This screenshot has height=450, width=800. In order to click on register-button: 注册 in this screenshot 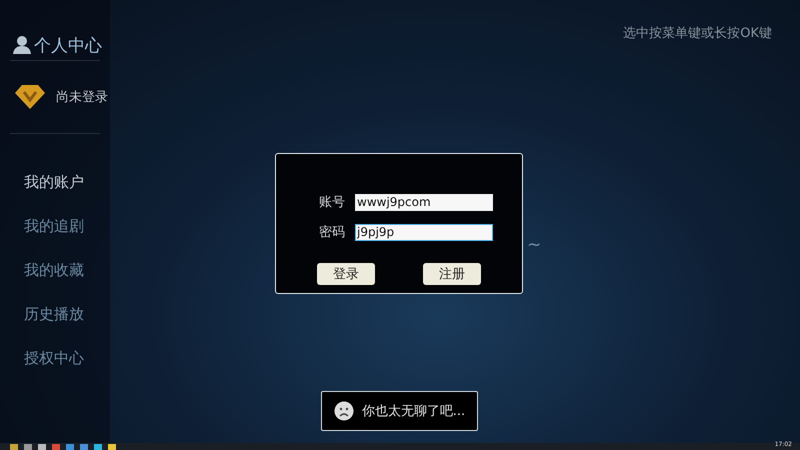, I will do `click(452, 274)`.